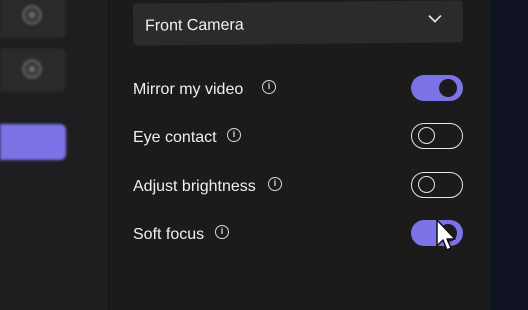 The height and width of the screenshot is (310, 528). Describe the element at coordinates (437, 185) in the screenshot. I see `adjust-brightness-toggle` at that location.